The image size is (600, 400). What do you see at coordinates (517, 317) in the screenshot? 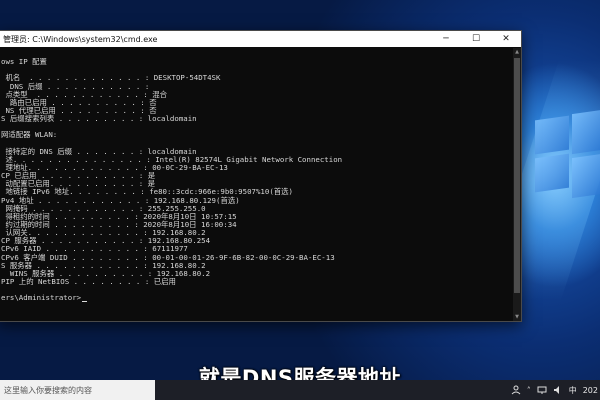
I see `scroll-down-icon: ▼` at bounding box center [517, 317].